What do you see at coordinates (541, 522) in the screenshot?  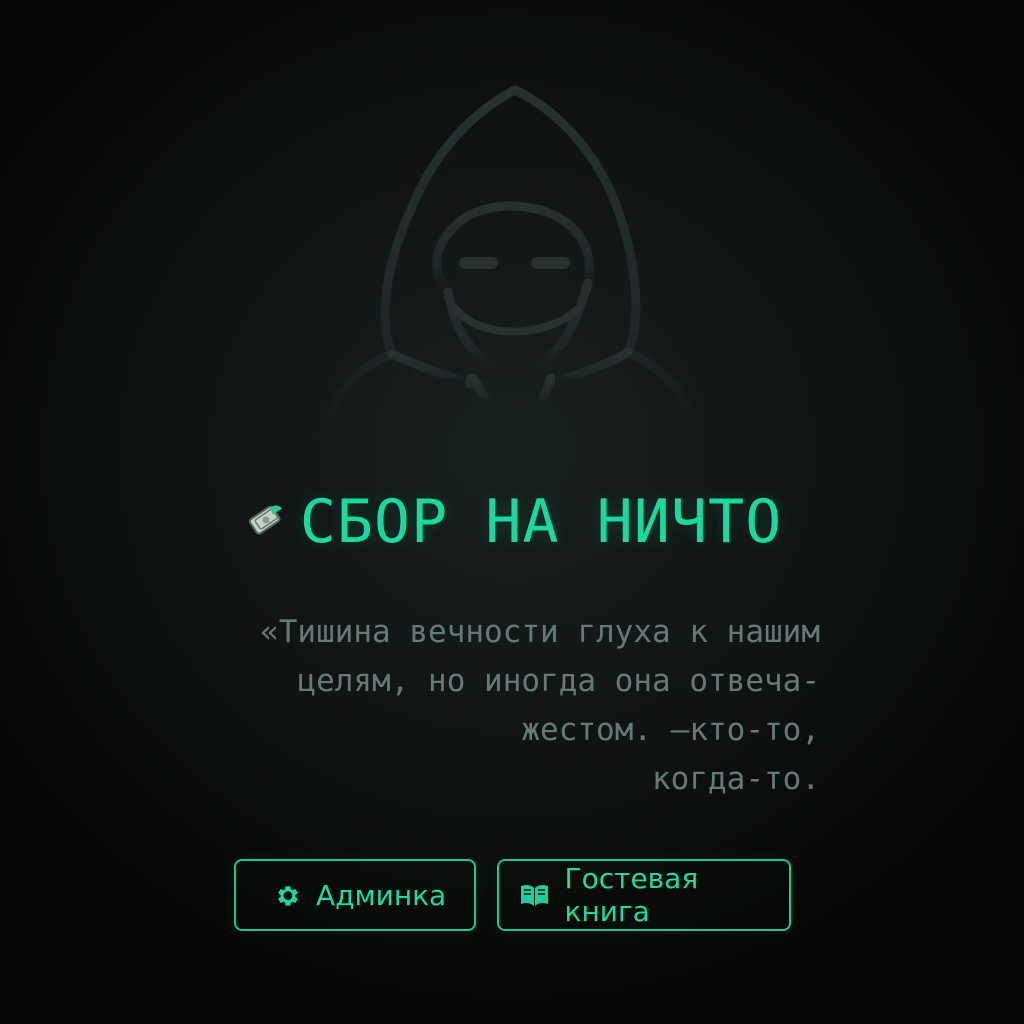 I see `title-text: СБОР НА НИЧТО` at bounding box center [541, 522].